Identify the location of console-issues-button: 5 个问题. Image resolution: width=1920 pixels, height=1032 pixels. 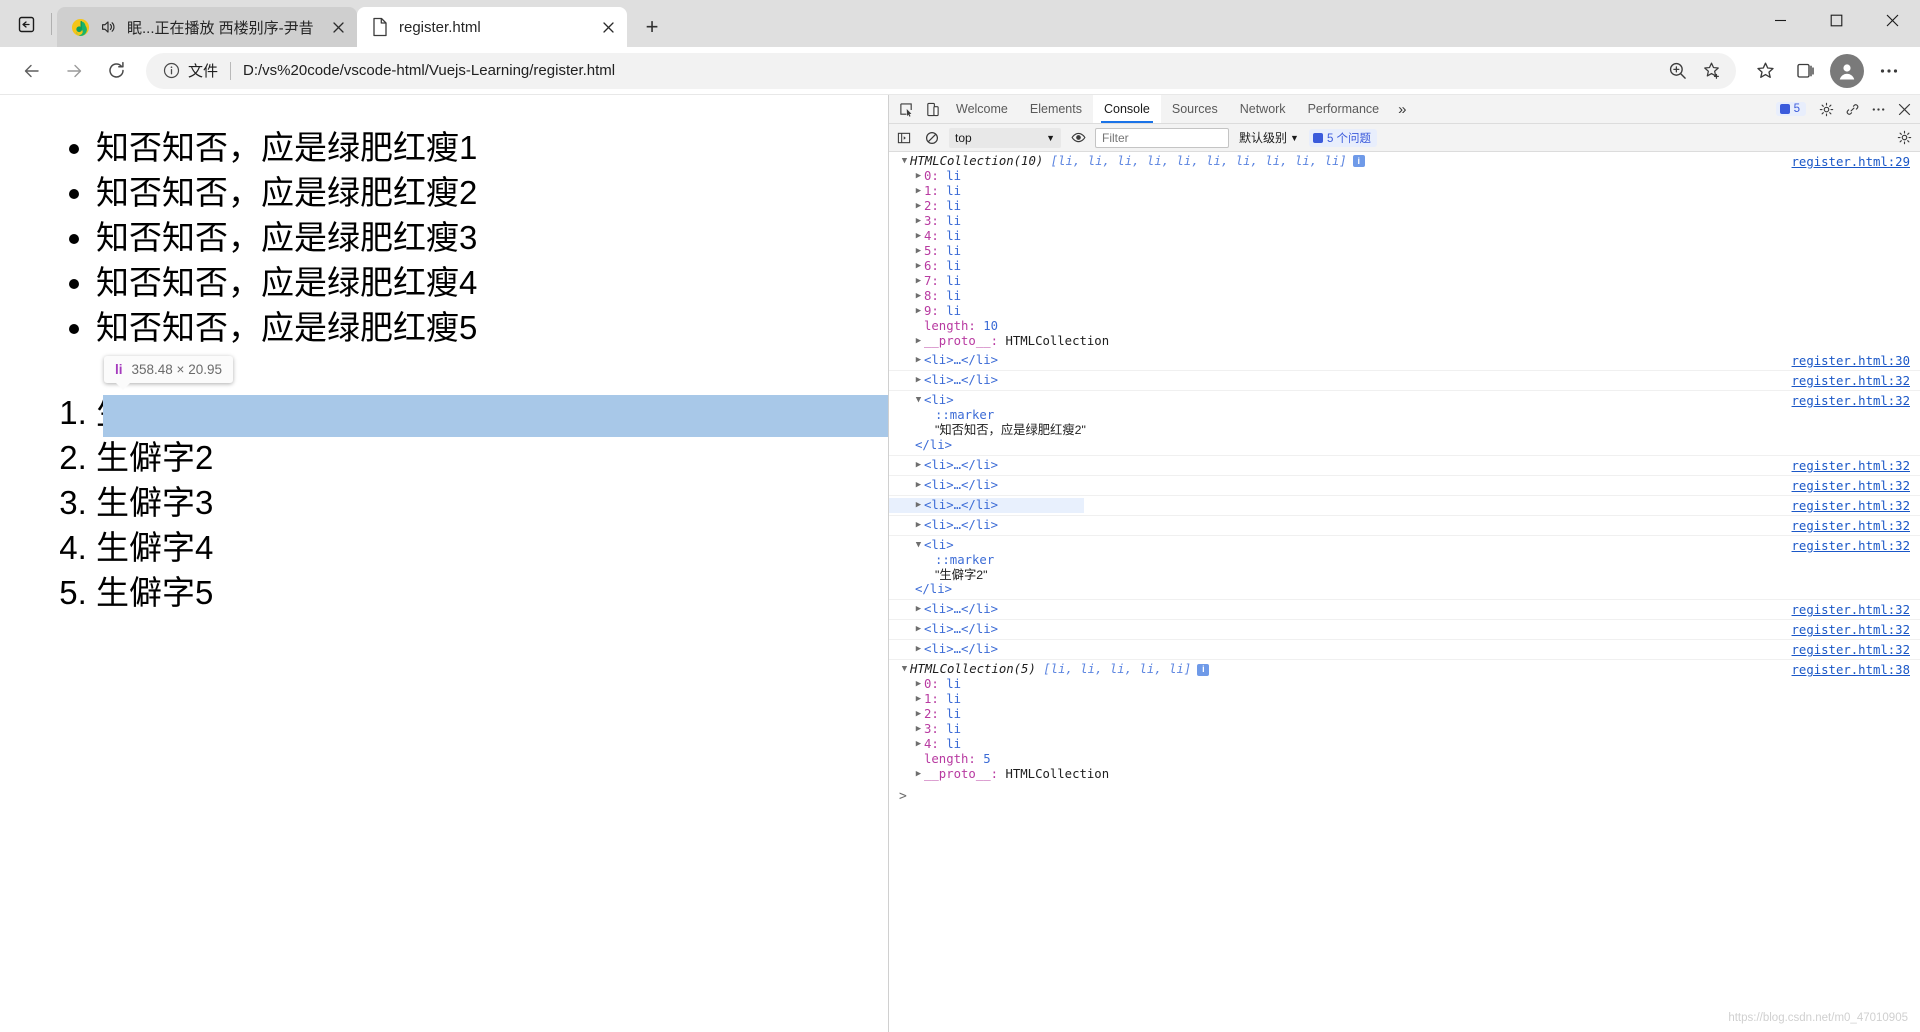
(1343, 137).